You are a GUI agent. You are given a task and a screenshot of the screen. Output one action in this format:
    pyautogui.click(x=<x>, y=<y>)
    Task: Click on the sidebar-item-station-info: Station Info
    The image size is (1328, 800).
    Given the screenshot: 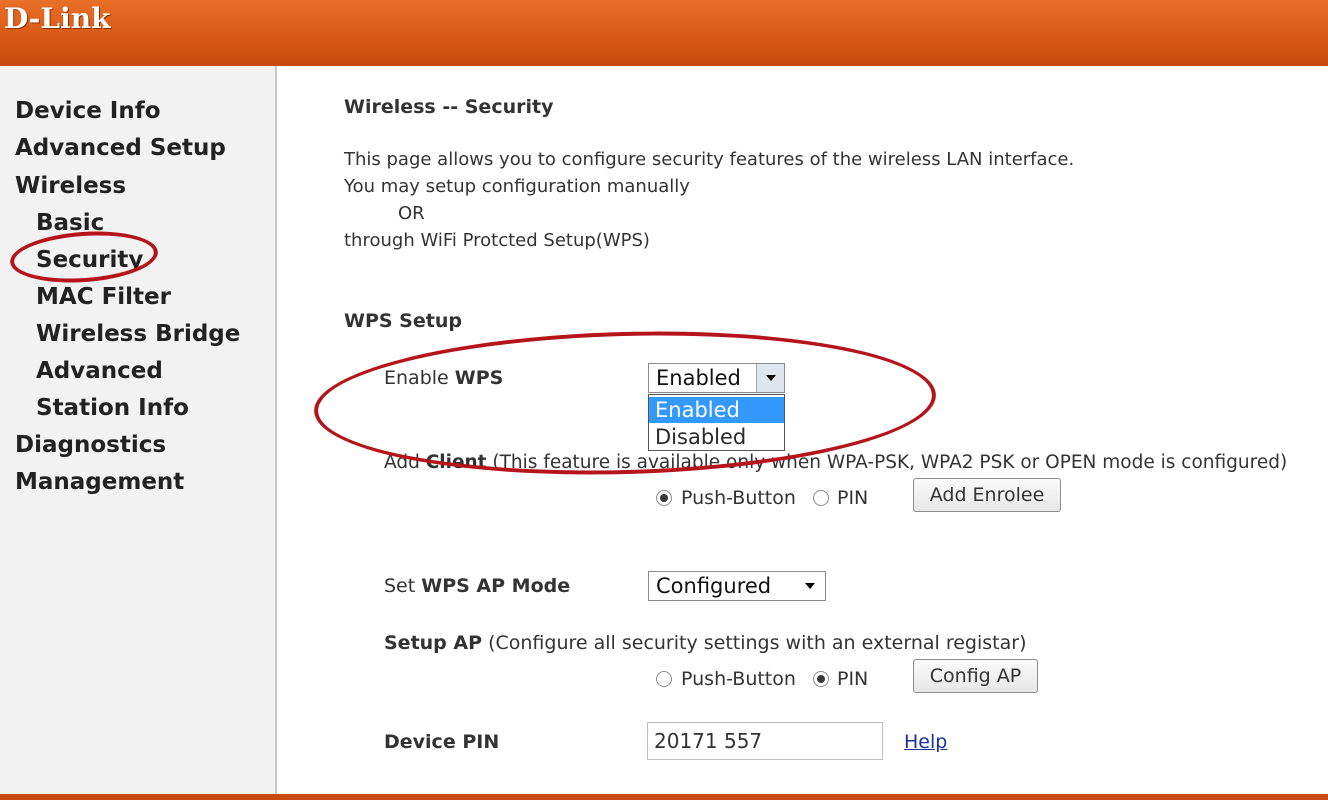 What is the action you would take?
    pyautogui.click(x=112, y=408)
    